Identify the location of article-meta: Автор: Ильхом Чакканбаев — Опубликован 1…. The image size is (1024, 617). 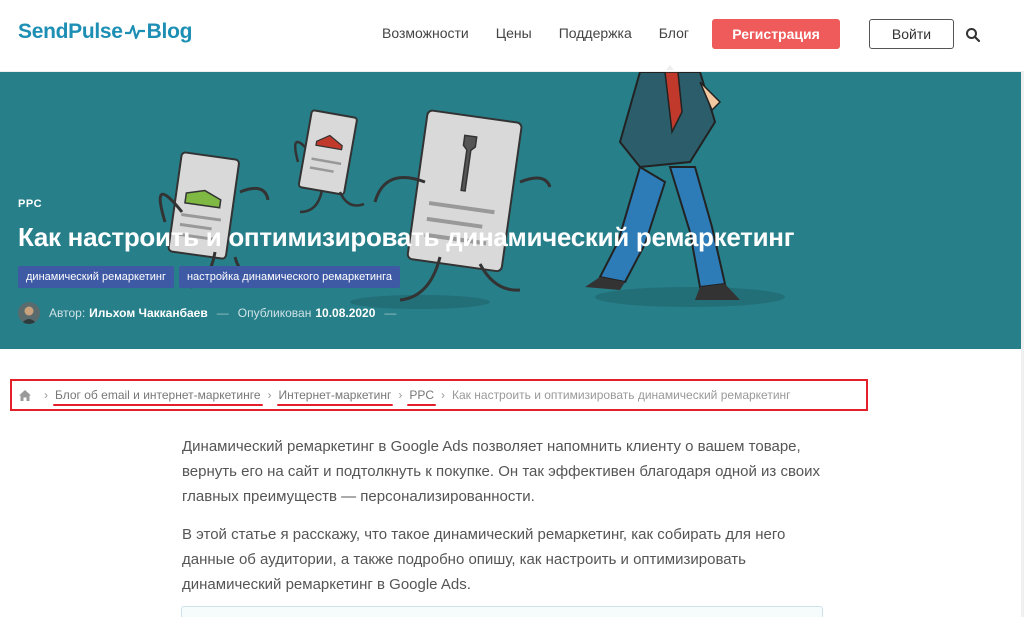
(211, 313).